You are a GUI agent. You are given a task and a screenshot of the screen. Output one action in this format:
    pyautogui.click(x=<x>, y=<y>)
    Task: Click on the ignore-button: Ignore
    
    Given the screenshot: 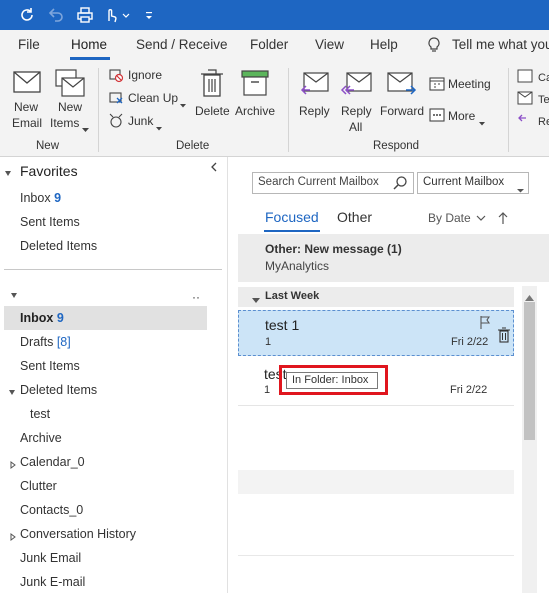 What is the action you would take?
    pyautogui.click(x=146, y=75)
    